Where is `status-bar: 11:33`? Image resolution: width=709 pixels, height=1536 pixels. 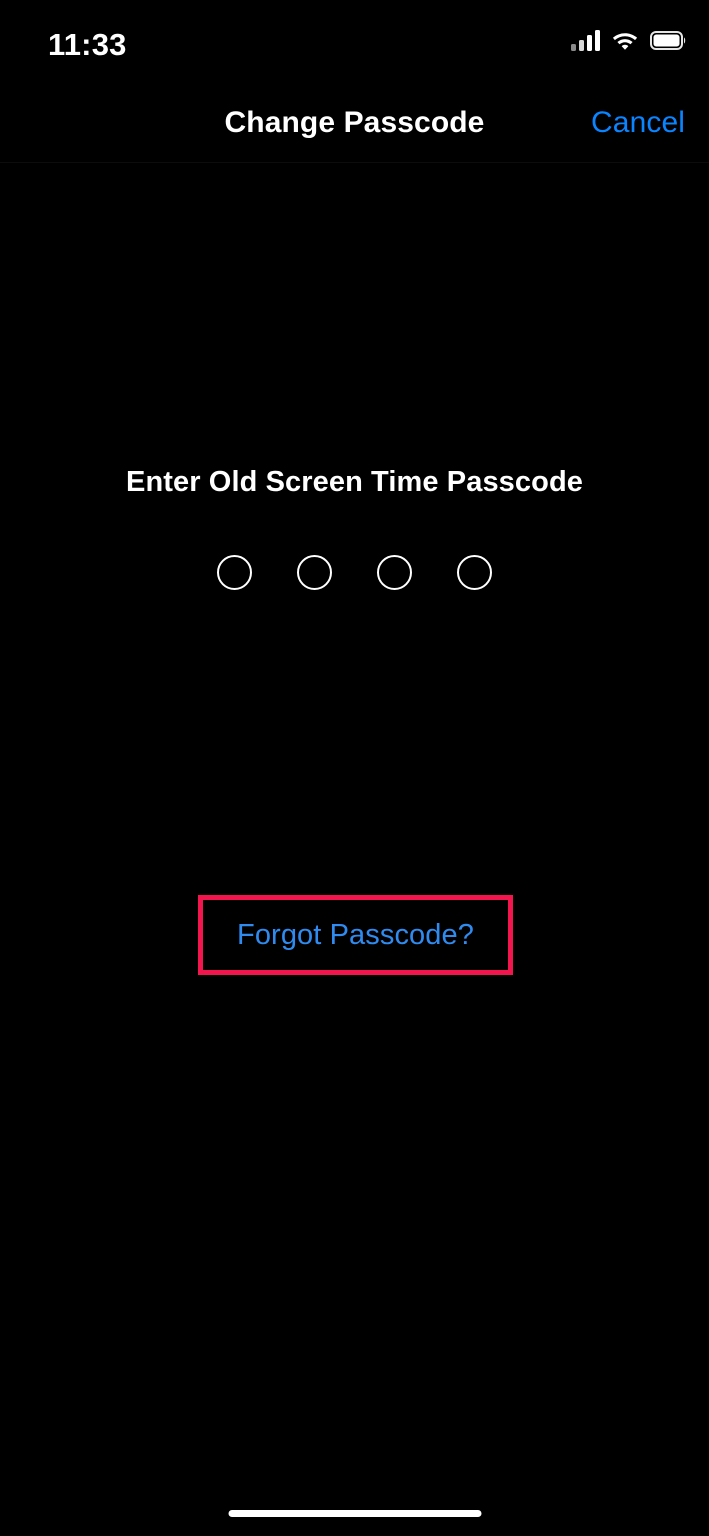 status-bar: 11:33 is located at coordinates (354, 44).